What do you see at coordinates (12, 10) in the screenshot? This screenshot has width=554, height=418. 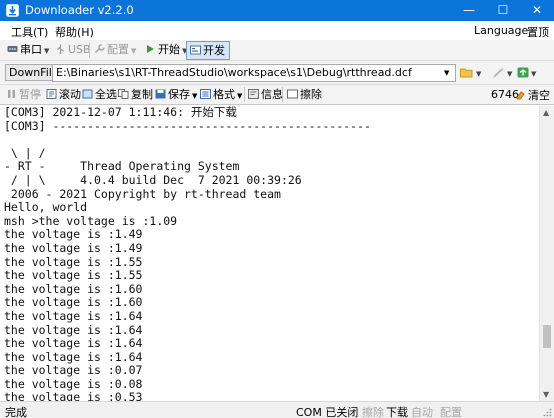 I see `app-icon` at bounding box center [12, 10].